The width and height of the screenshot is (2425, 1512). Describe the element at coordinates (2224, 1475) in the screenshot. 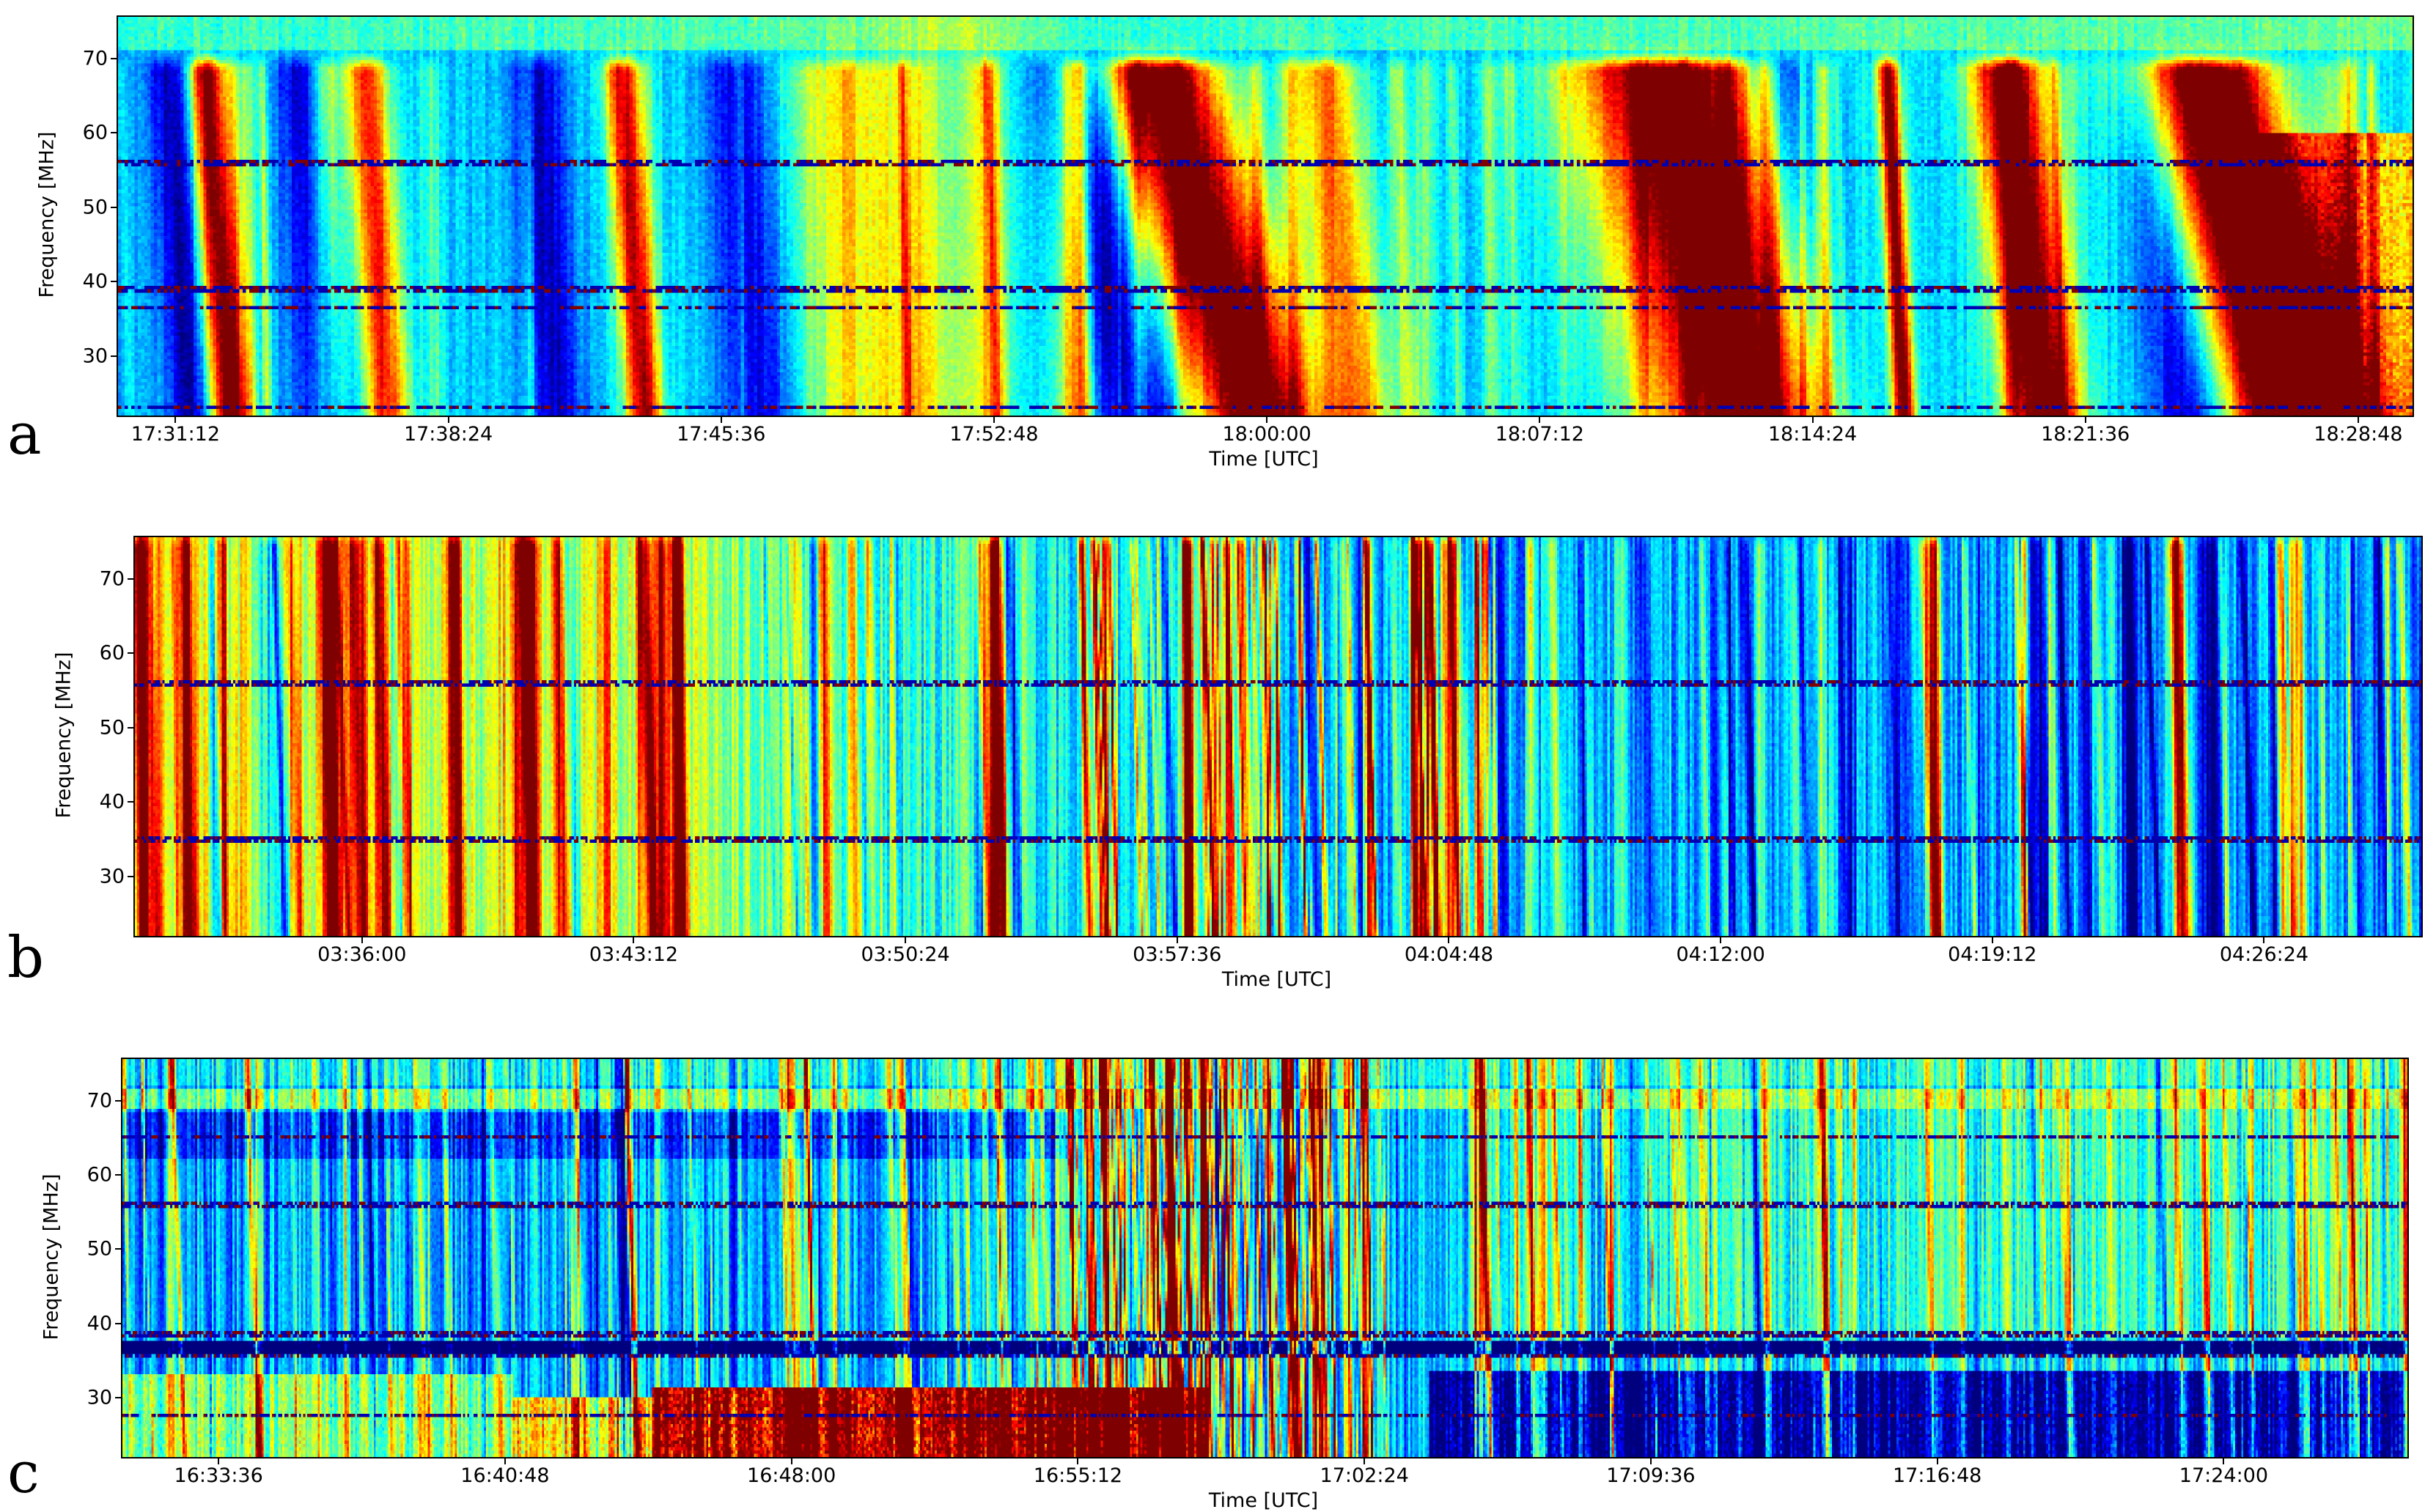

I see `x-tick-label: 17:24:00` at that location.